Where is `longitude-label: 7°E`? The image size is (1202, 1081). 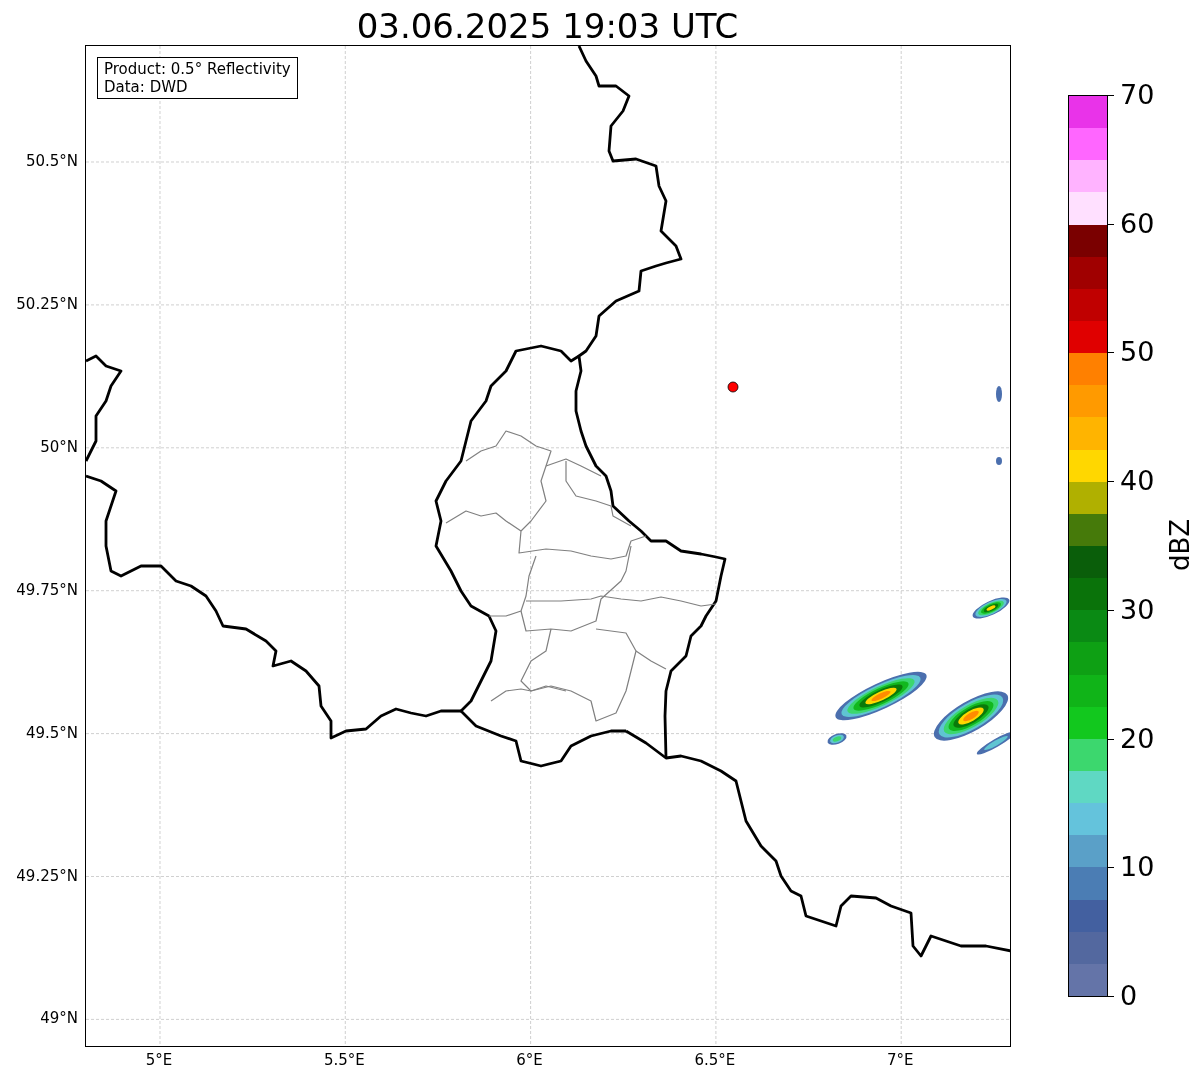
longitude-label: 7°E is located at coordinates (900, 1060).